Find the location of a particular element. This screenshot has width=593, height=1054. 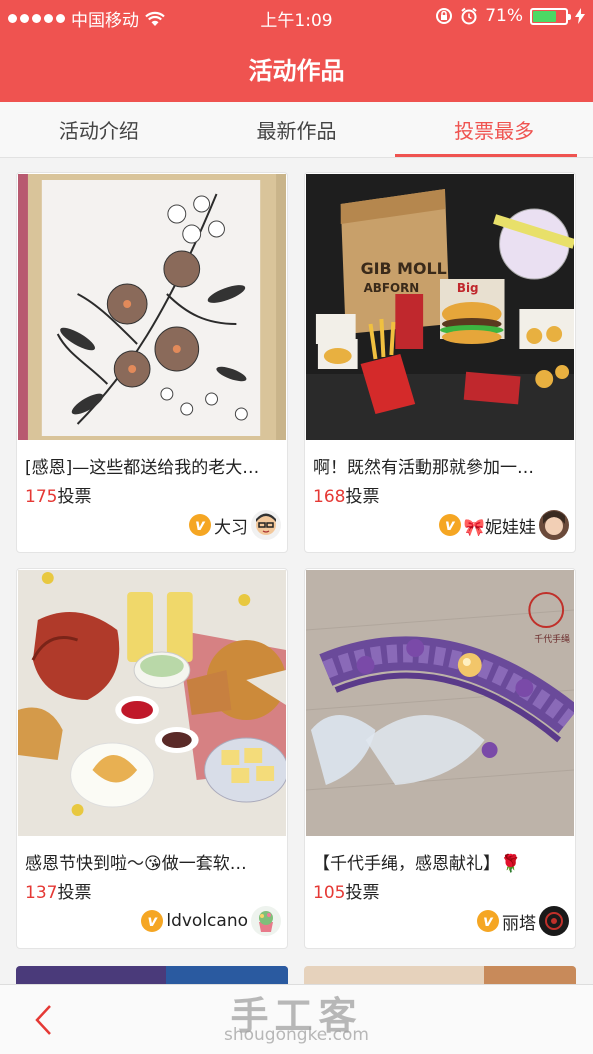

vote-number: 137 is located at coordinates (41, 893).